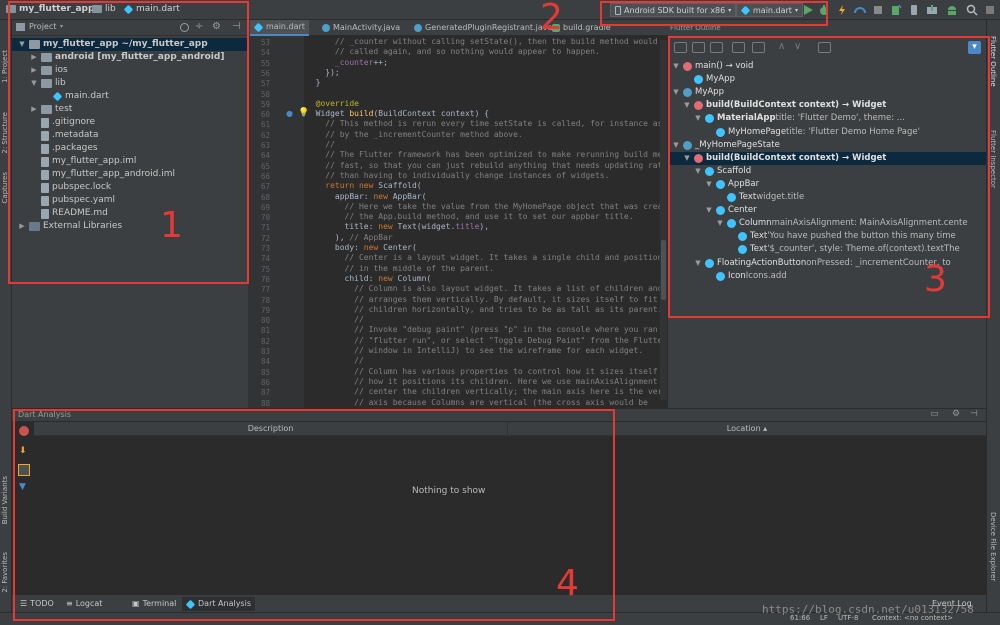 This screenshot has height=625, width=1000. I want to click on device-selector: Android SDK built for x86 ▾, so click(673, 10).